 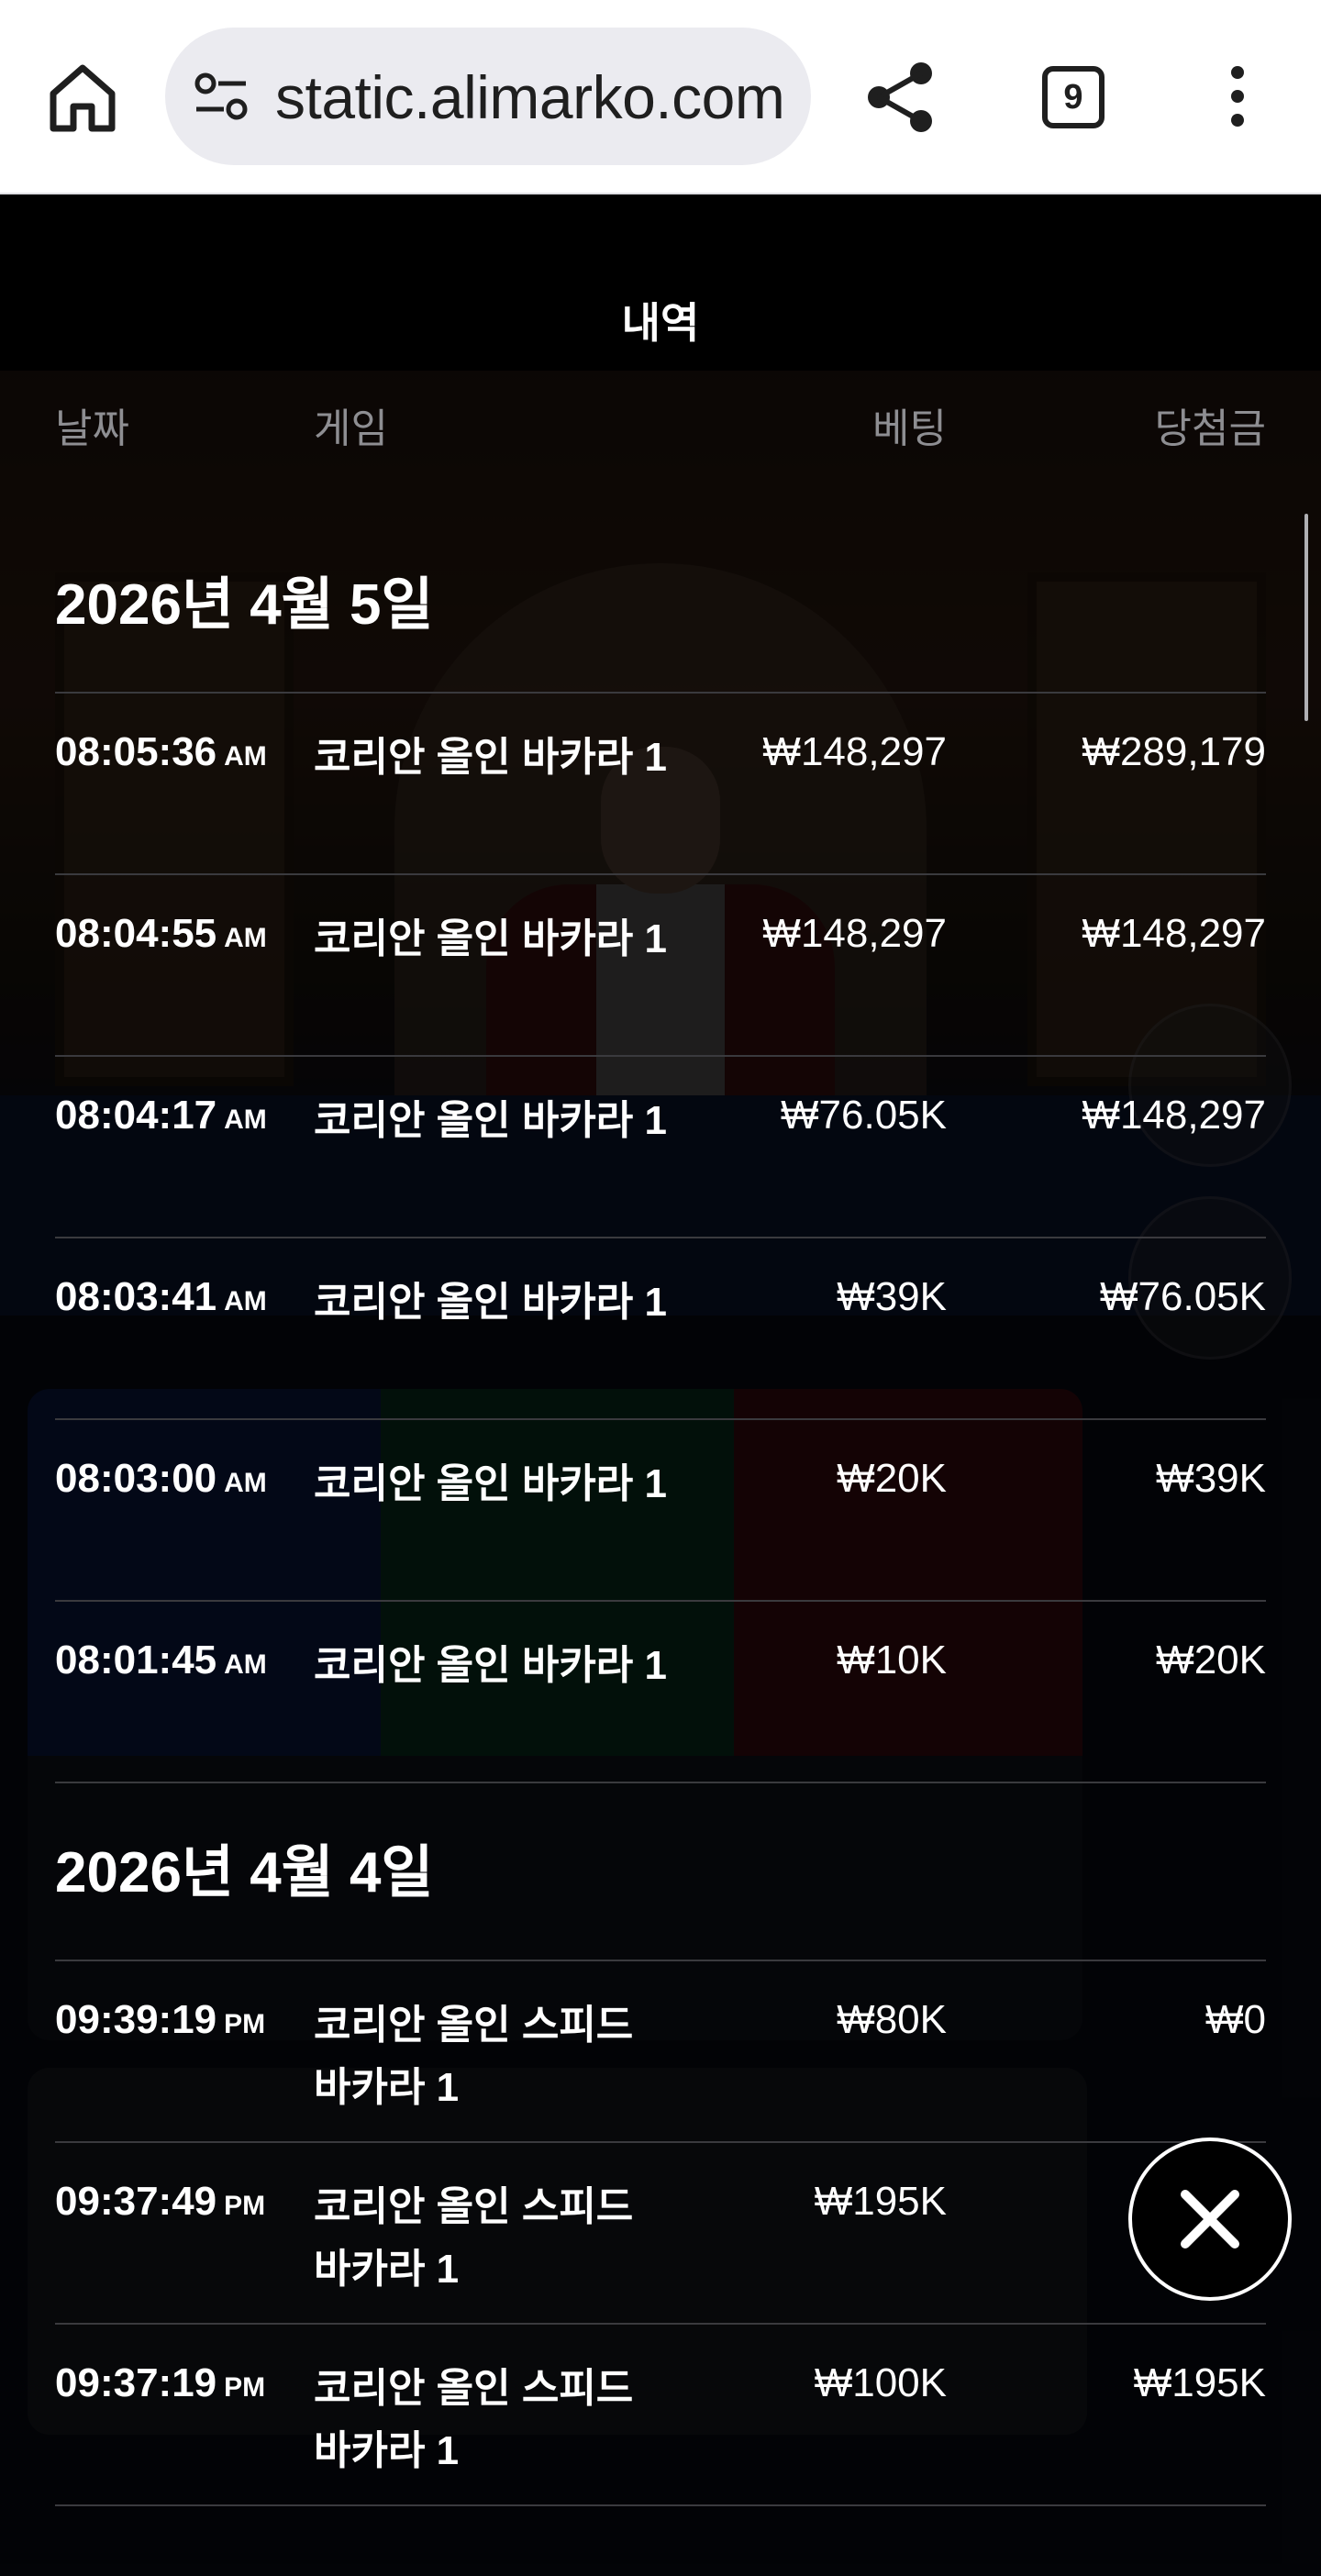 What do you see at coordinates (660, 2050) in the screenshot?
I see `history-row: 09:39:19 PM 코리안 올인 스피드 바카라 1 ₩80K ₩0` at bounding box center [660, 2050].